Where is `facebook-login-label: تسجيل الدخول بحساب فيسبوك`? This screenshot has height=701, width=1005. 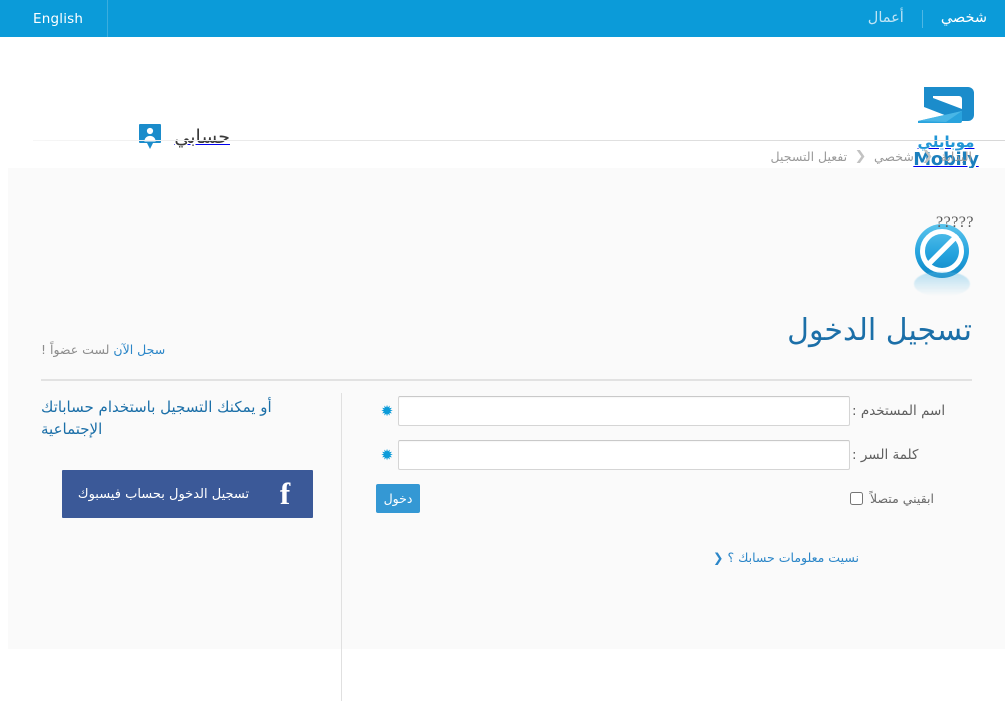
facebook-login-label: تسجيل الدخول بحساب فيسبوك is located at coordinates (163, 494).